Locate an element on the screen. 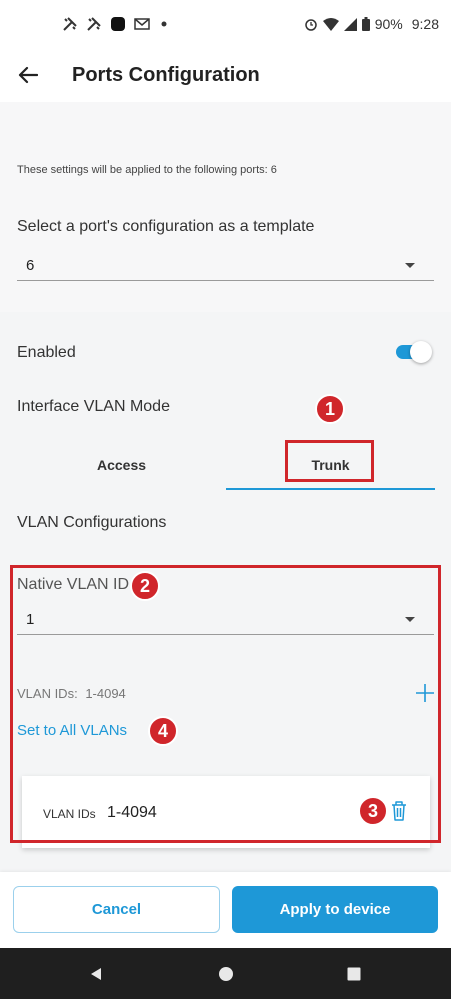  circle-home-icon is located at coordinates (226, 973).